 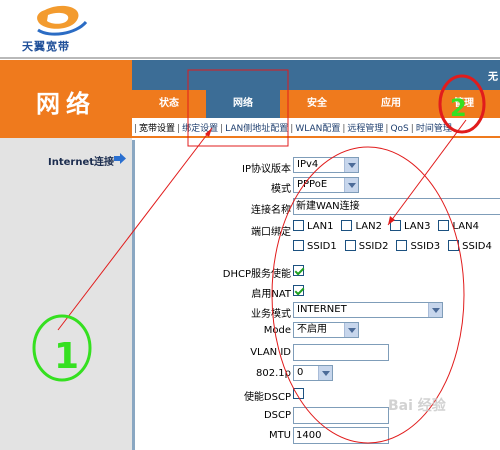 I want to click on row-port-binding-lan: 端口绑定 LAN1 LAN2 LAN3 LAN4, so click(x=317, y=230).